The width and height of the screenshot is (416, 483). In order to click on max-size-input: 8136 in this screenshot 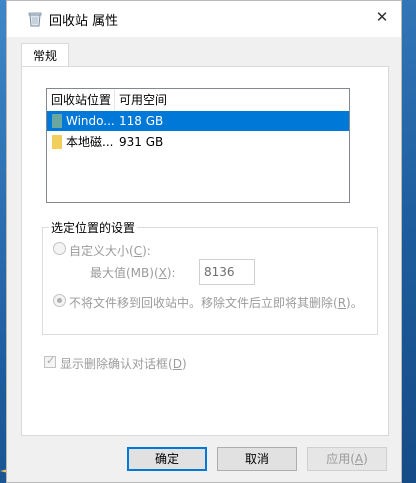, I will do `click(227, 272)`.